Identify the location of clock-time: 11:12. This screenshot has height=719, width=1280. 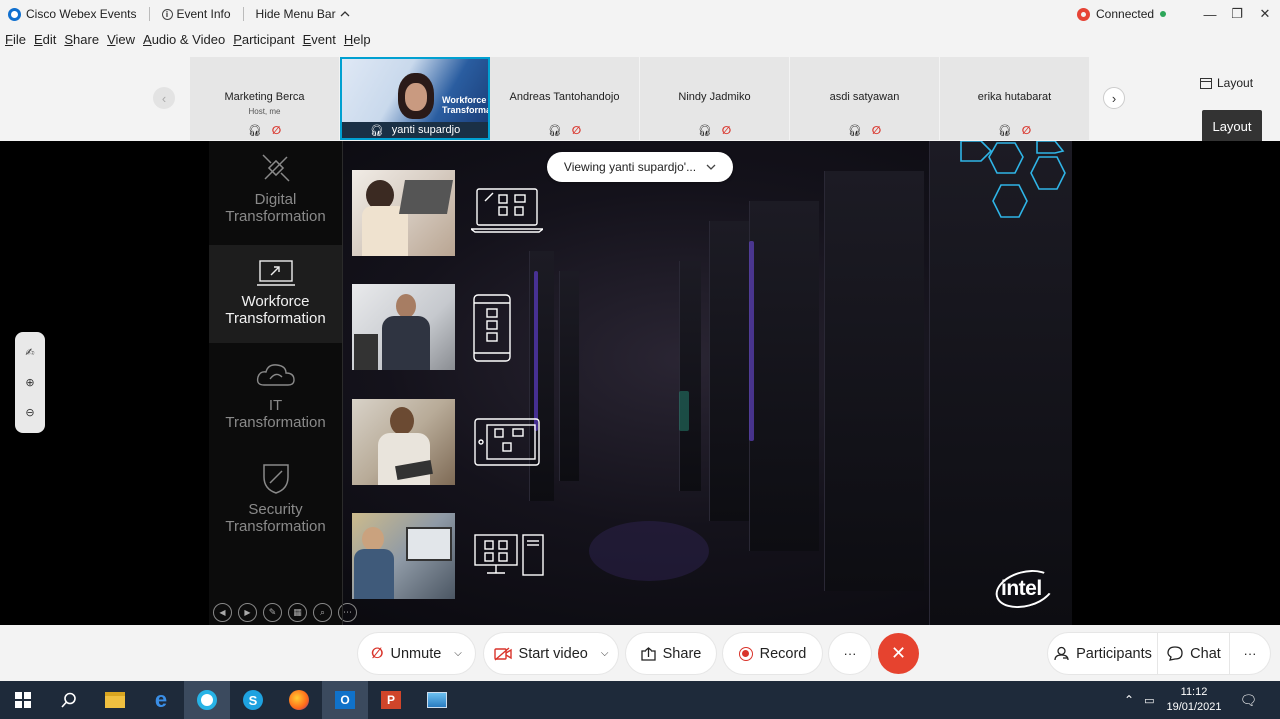
(1194, 692).